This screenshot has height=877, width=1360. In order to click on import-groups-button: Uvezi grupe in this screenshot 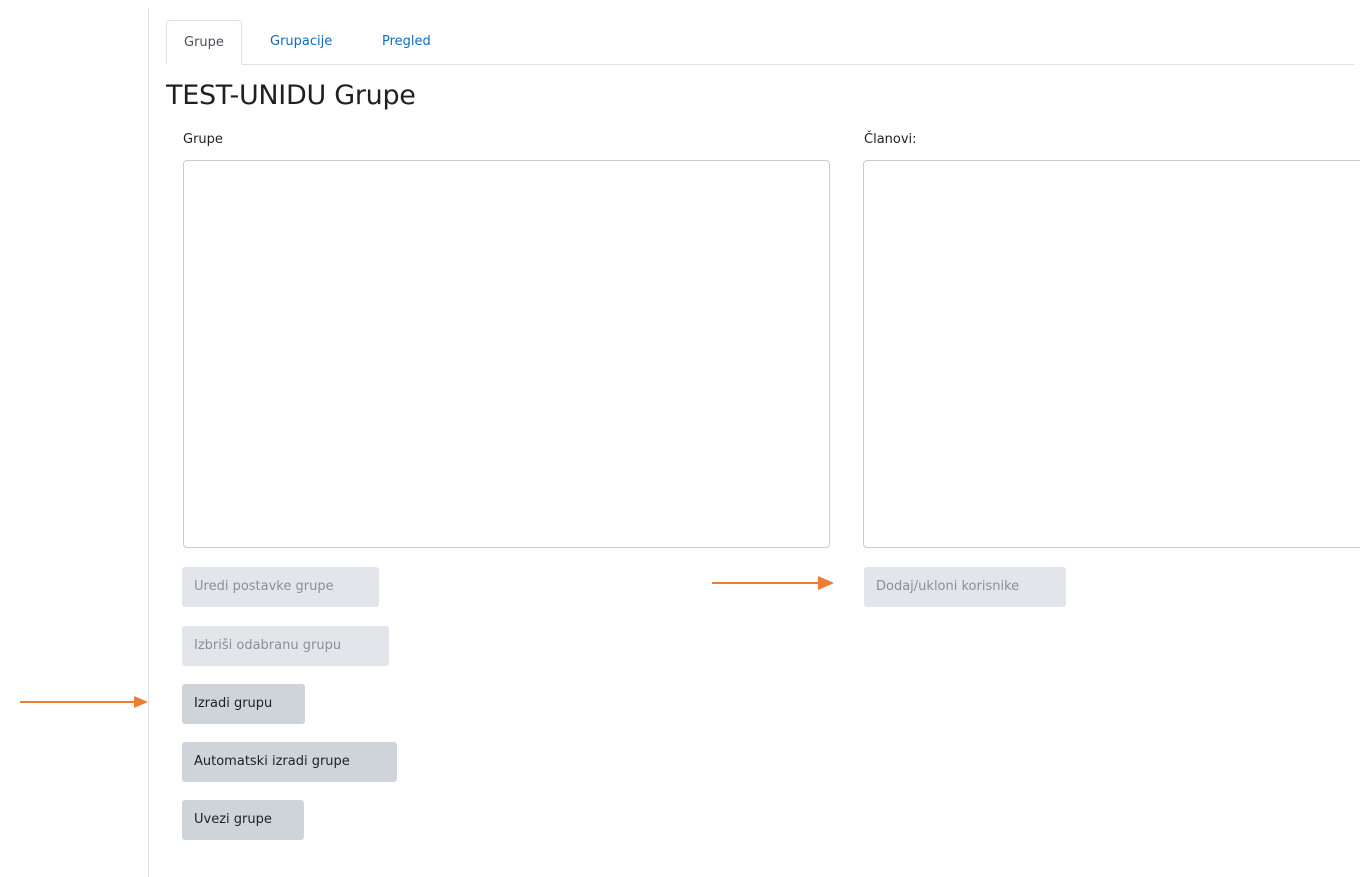, I will do `click(243, 820)`.